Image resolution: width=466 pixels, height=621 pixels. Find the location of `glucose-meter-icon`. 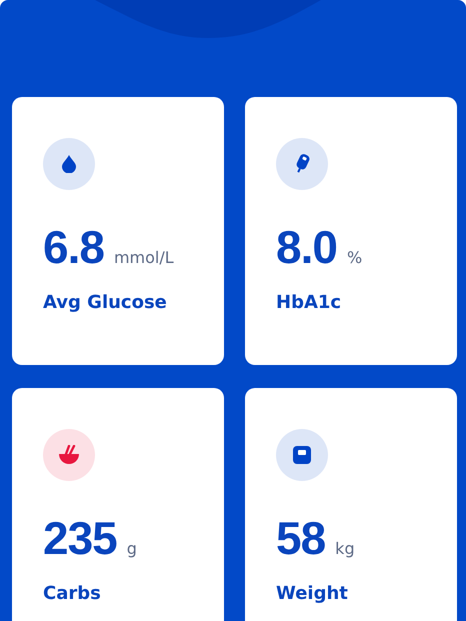

glucose-meter-icon is located at coordinates (302, 164).